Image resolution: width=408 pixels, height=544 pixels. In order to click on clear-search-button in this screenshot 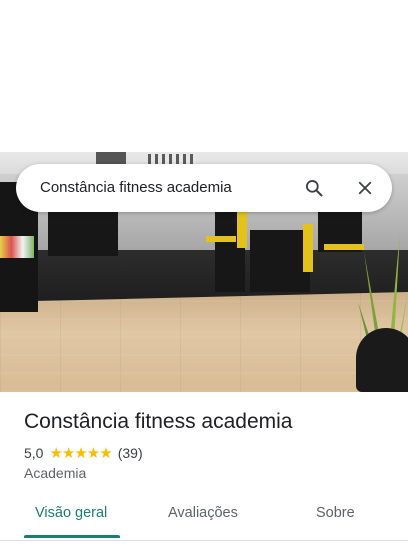, I will do `click(365, 188)`.